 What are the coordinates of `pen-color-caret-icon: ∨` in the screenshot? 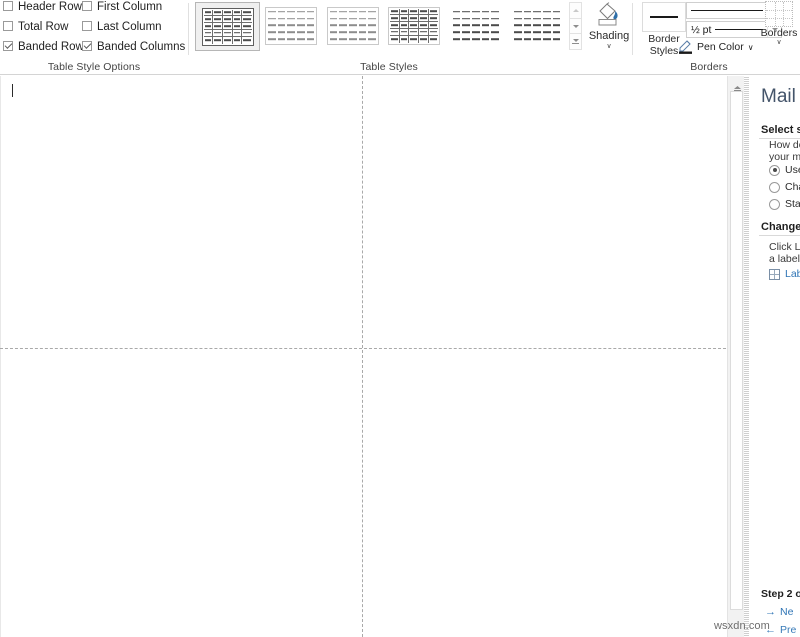 It's located at (751, 47).